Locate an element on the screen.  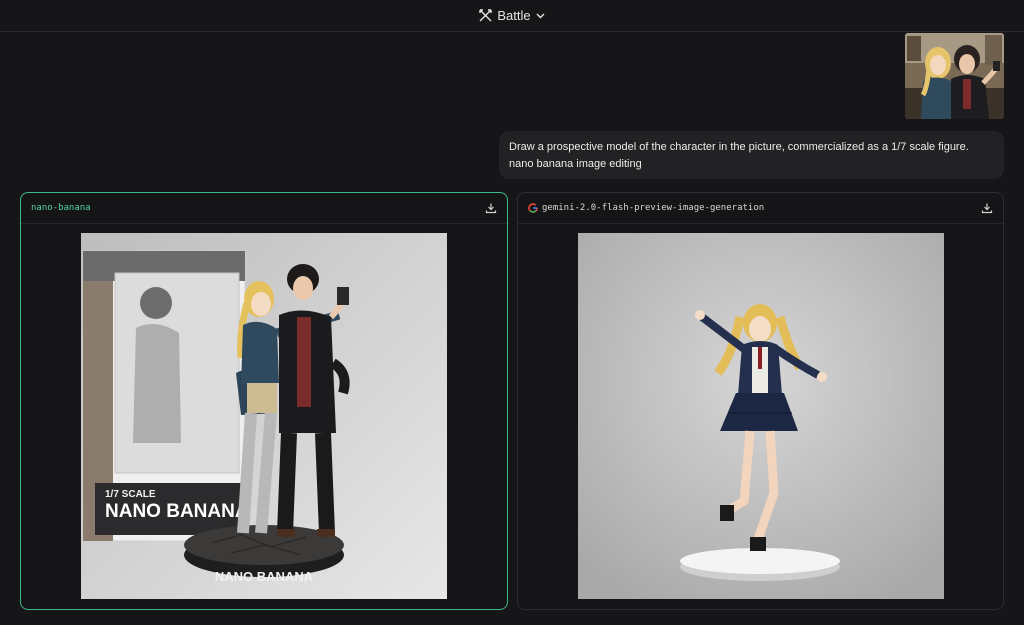
prompt-text-line2: nano banana image editing is located at coordinates (575, 164).